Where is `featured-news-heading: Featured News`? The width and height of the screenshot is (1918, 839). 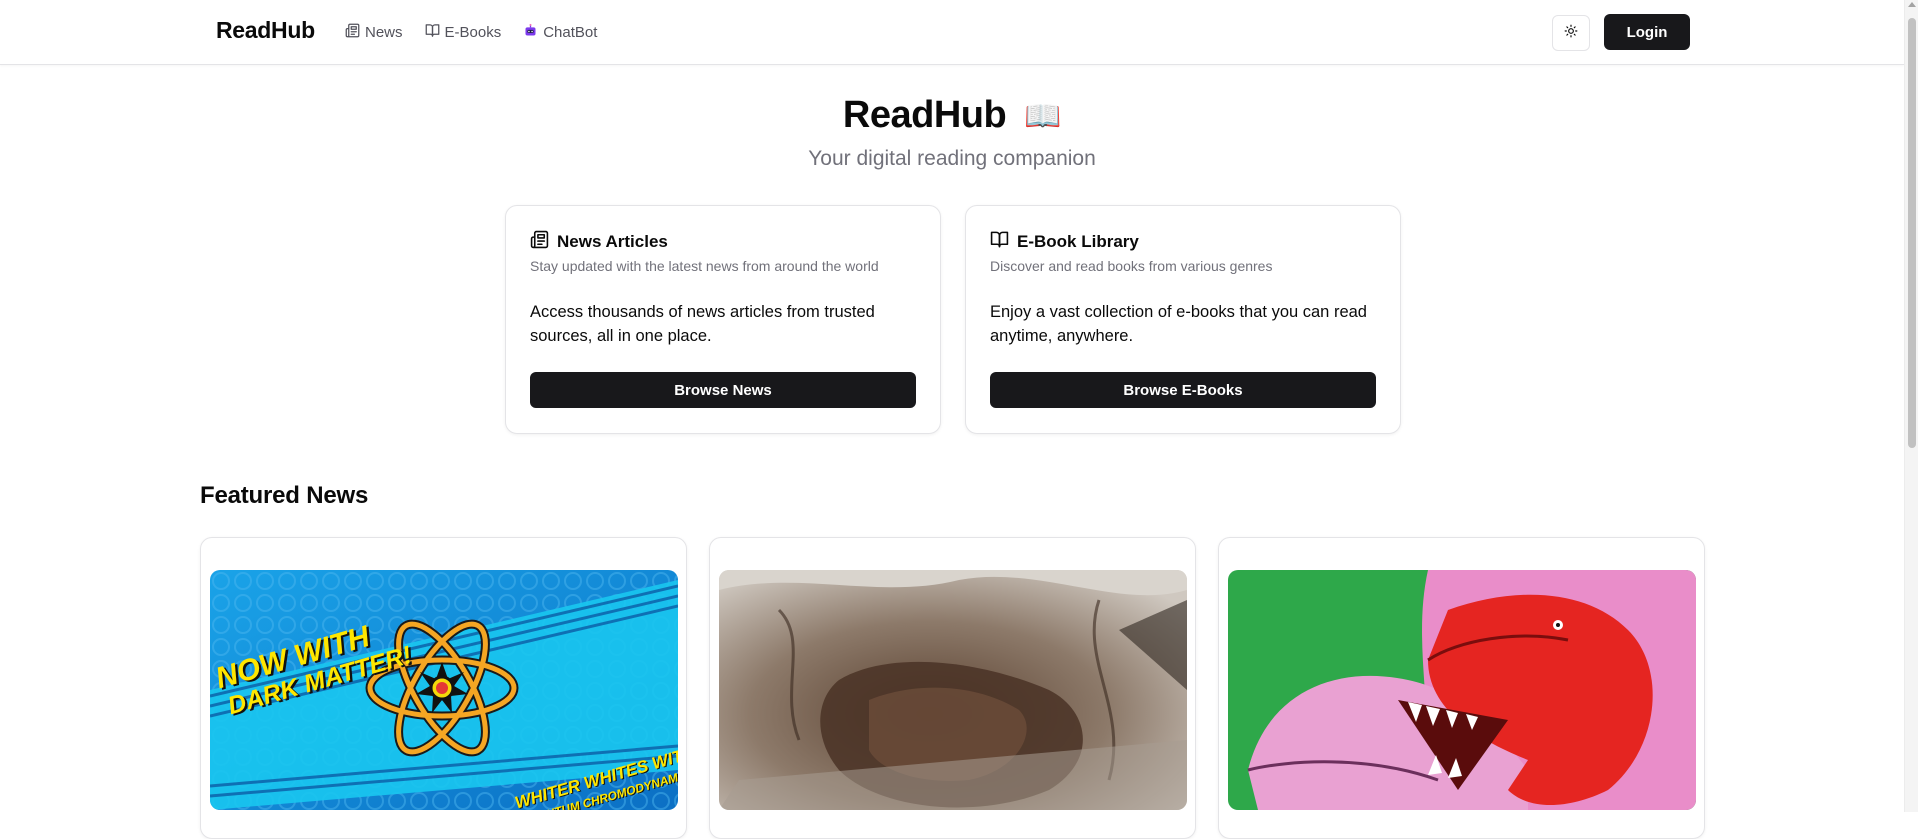
featured-news-heading: Featured News is located at coordinates (284, 495).